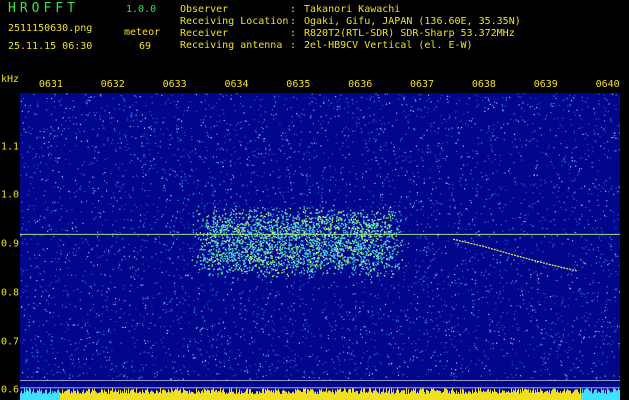 Image resolution: width=629 pixels, height=400 pixels. Describe the element at coordinates (141, 9) in the screenshot. I see `app-version: 1.0.0` at that location.